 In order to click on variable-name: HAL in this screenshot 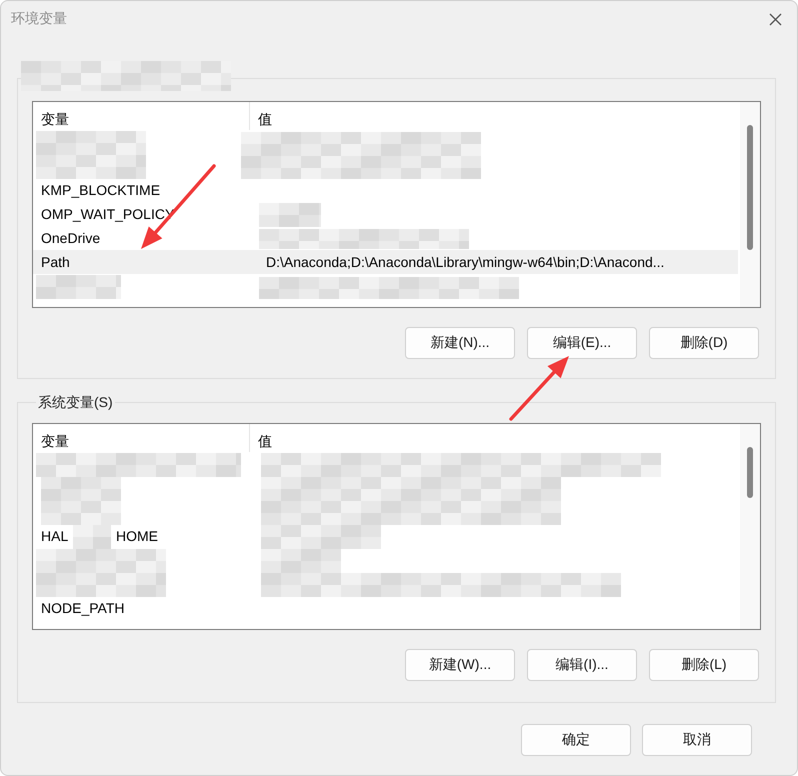, I will do `click(55, 536)`.